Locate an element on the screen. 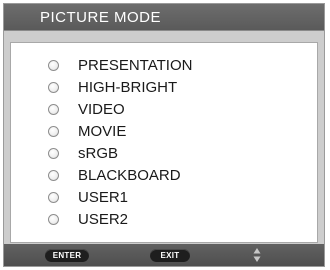  footer-bar: ENTER EXIT is located at coordinates (164, 255).